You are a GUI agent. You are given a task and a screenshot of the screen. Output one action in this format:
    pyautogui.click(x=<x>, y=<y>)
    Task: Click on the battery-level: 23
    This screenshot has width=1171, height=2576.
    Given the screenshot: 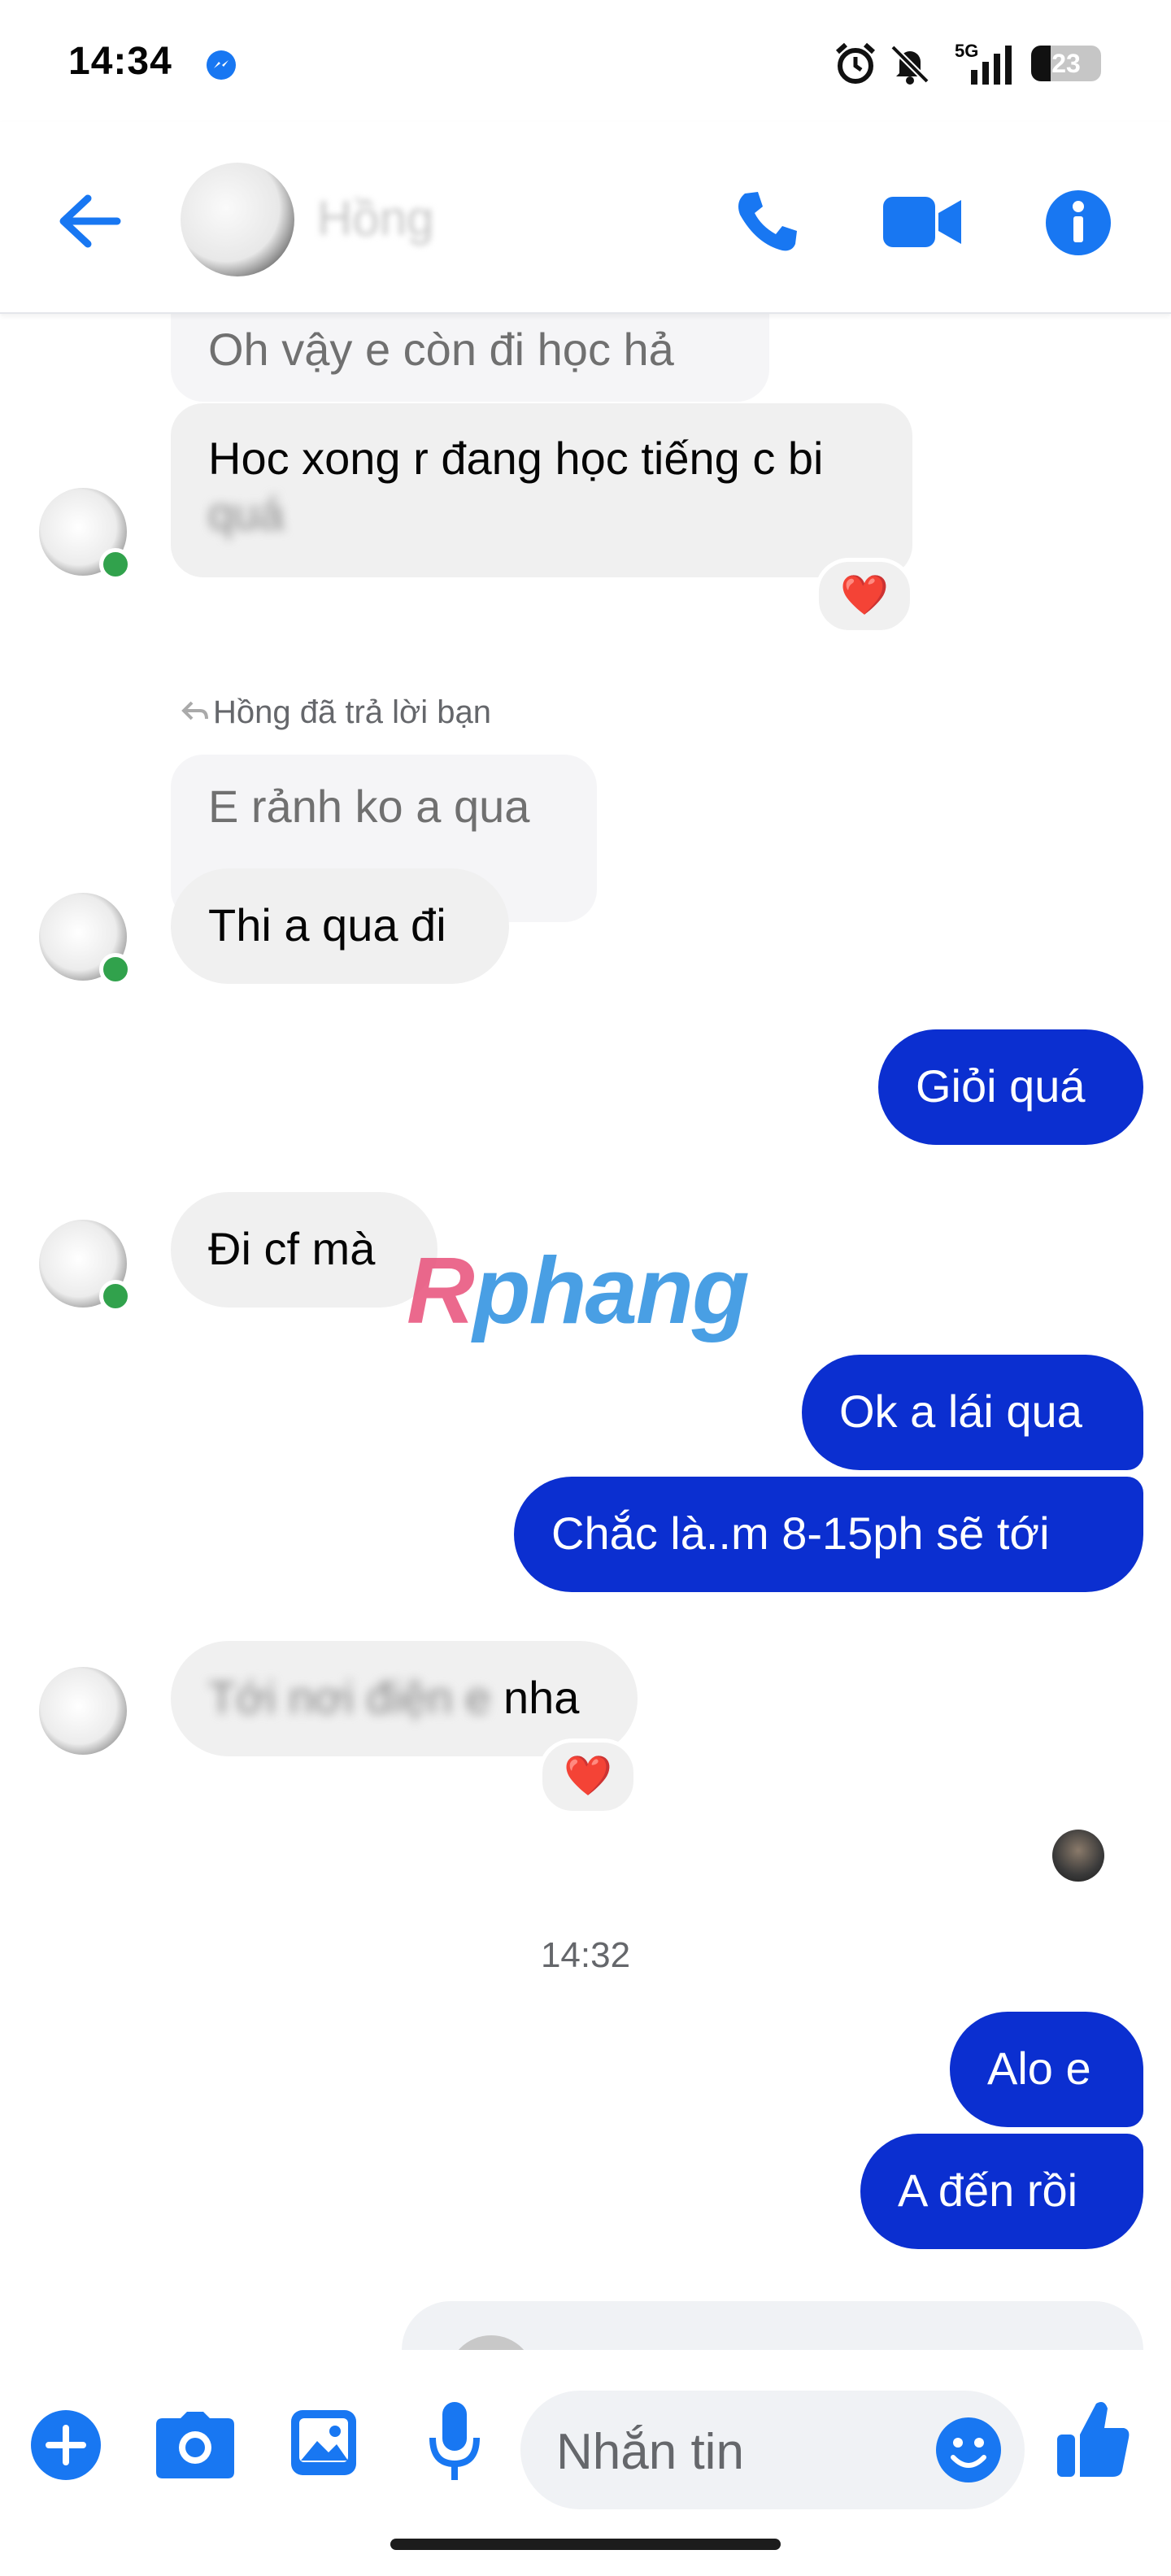 What is the action you would take?
    pyautogui.click(x=1066, y=64)
    